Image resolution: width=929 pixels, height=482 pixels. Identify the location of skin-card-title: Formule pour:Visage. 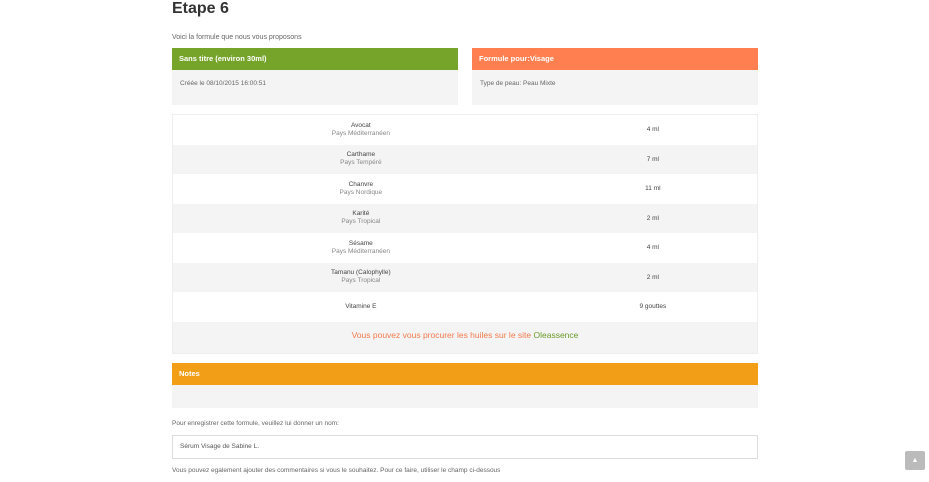
(615, 59).